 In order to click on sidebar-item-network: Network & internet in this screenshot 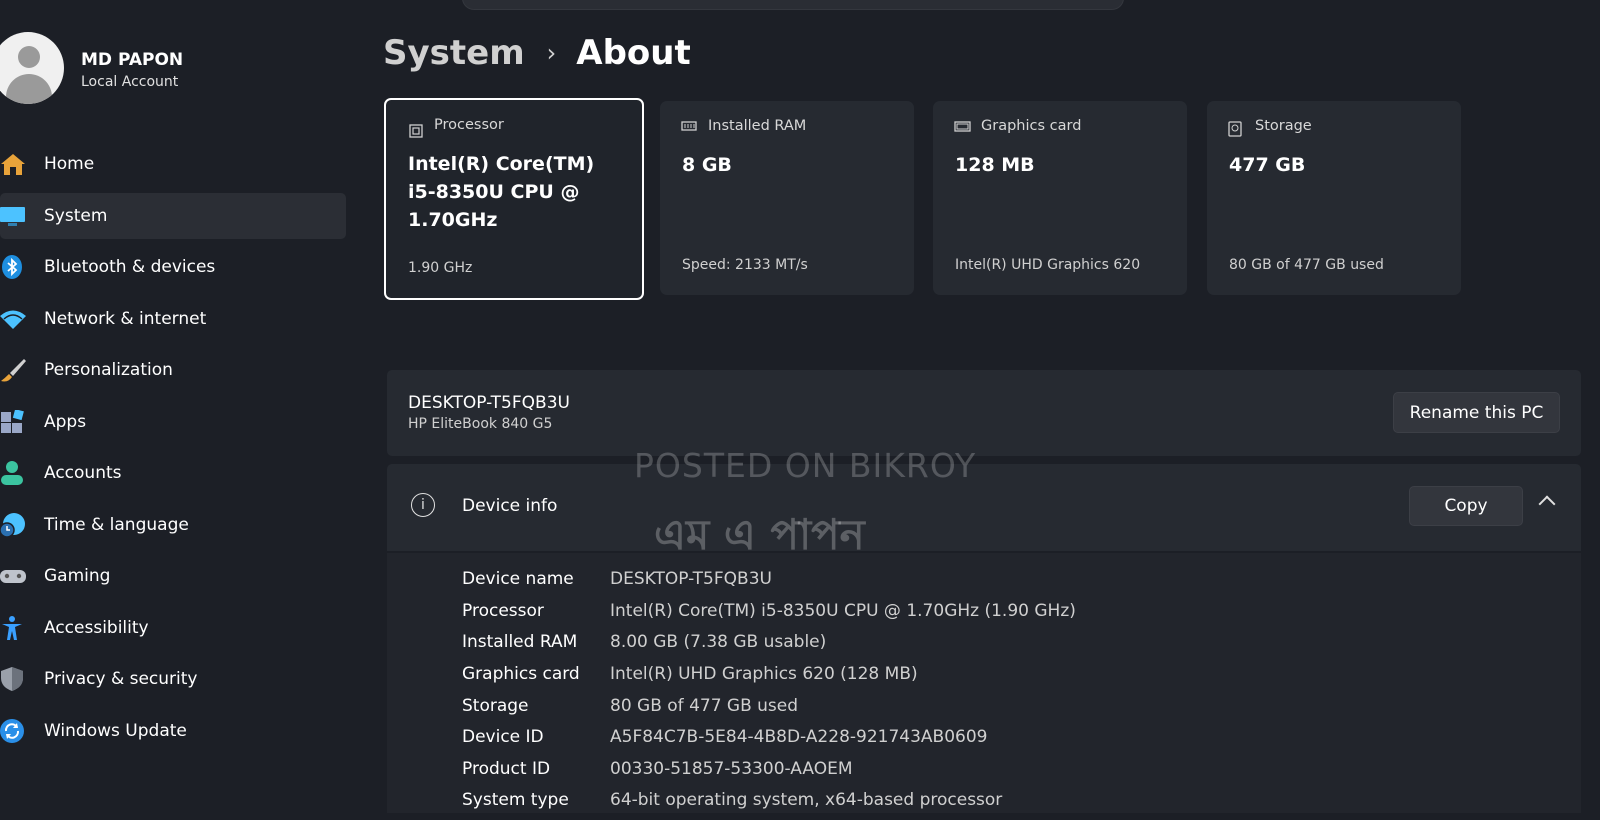, I will do `click(173, 319)`.